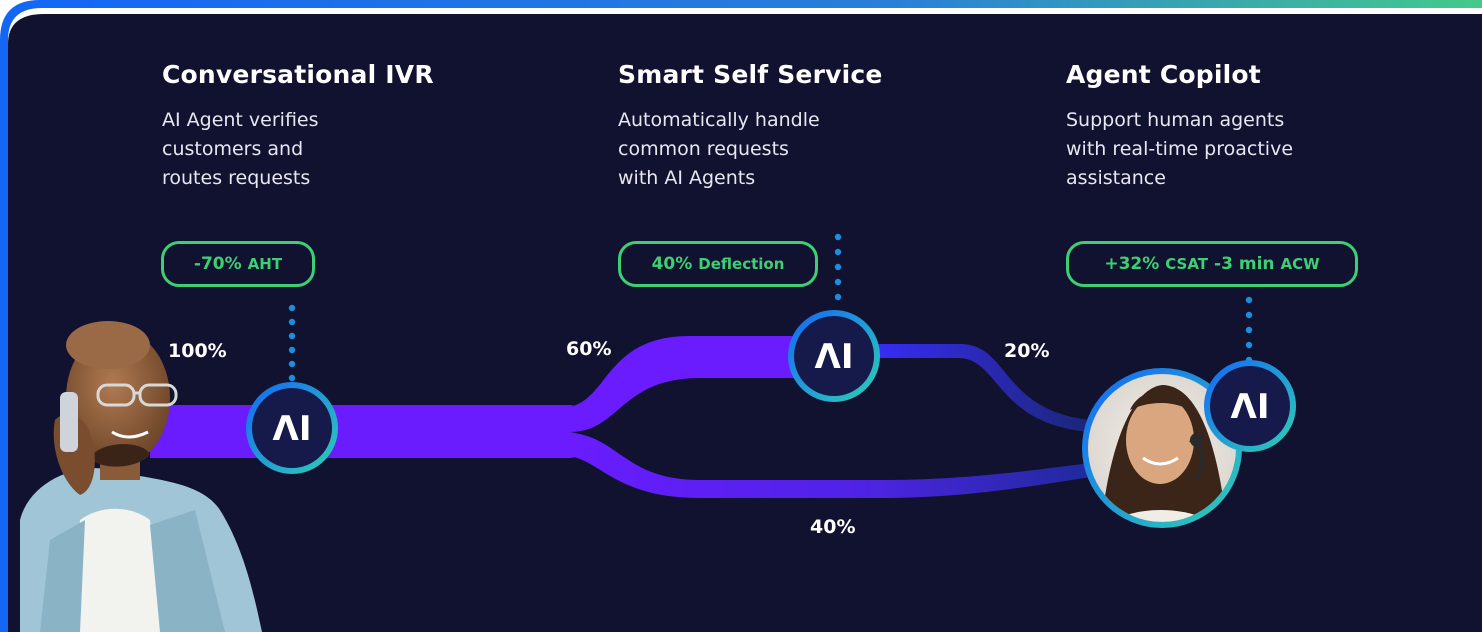 The height and width of the screenshot is (632, 1482). Describe the element at coordinates (1116, 178) in the screenshot. I see `desc-line: assistance` at that location.